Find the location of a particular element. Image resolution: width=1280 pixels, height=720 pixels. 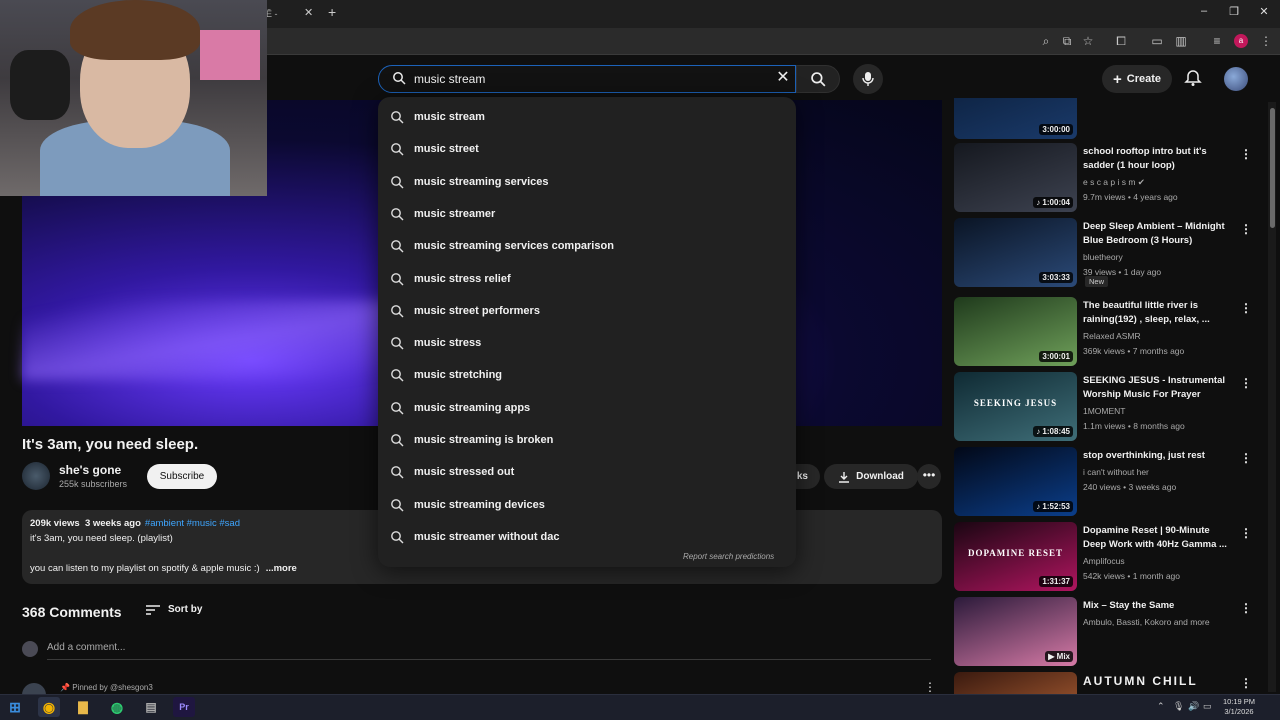

account-avatar is located at coordinates (1236, 79).